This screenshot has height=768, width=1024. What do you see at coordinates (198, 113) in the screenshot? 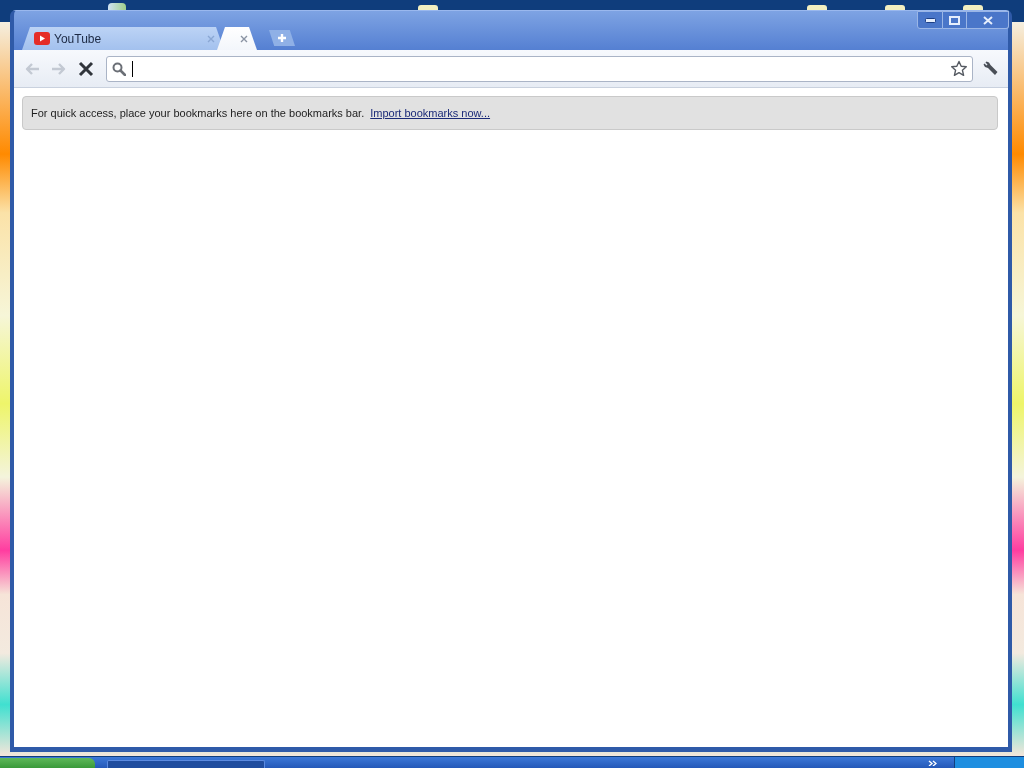
I see `bookmarks-prompt-text: For quick access, place your bookmarks here on the bookmarks bar.` at bounding box center [198, 113].